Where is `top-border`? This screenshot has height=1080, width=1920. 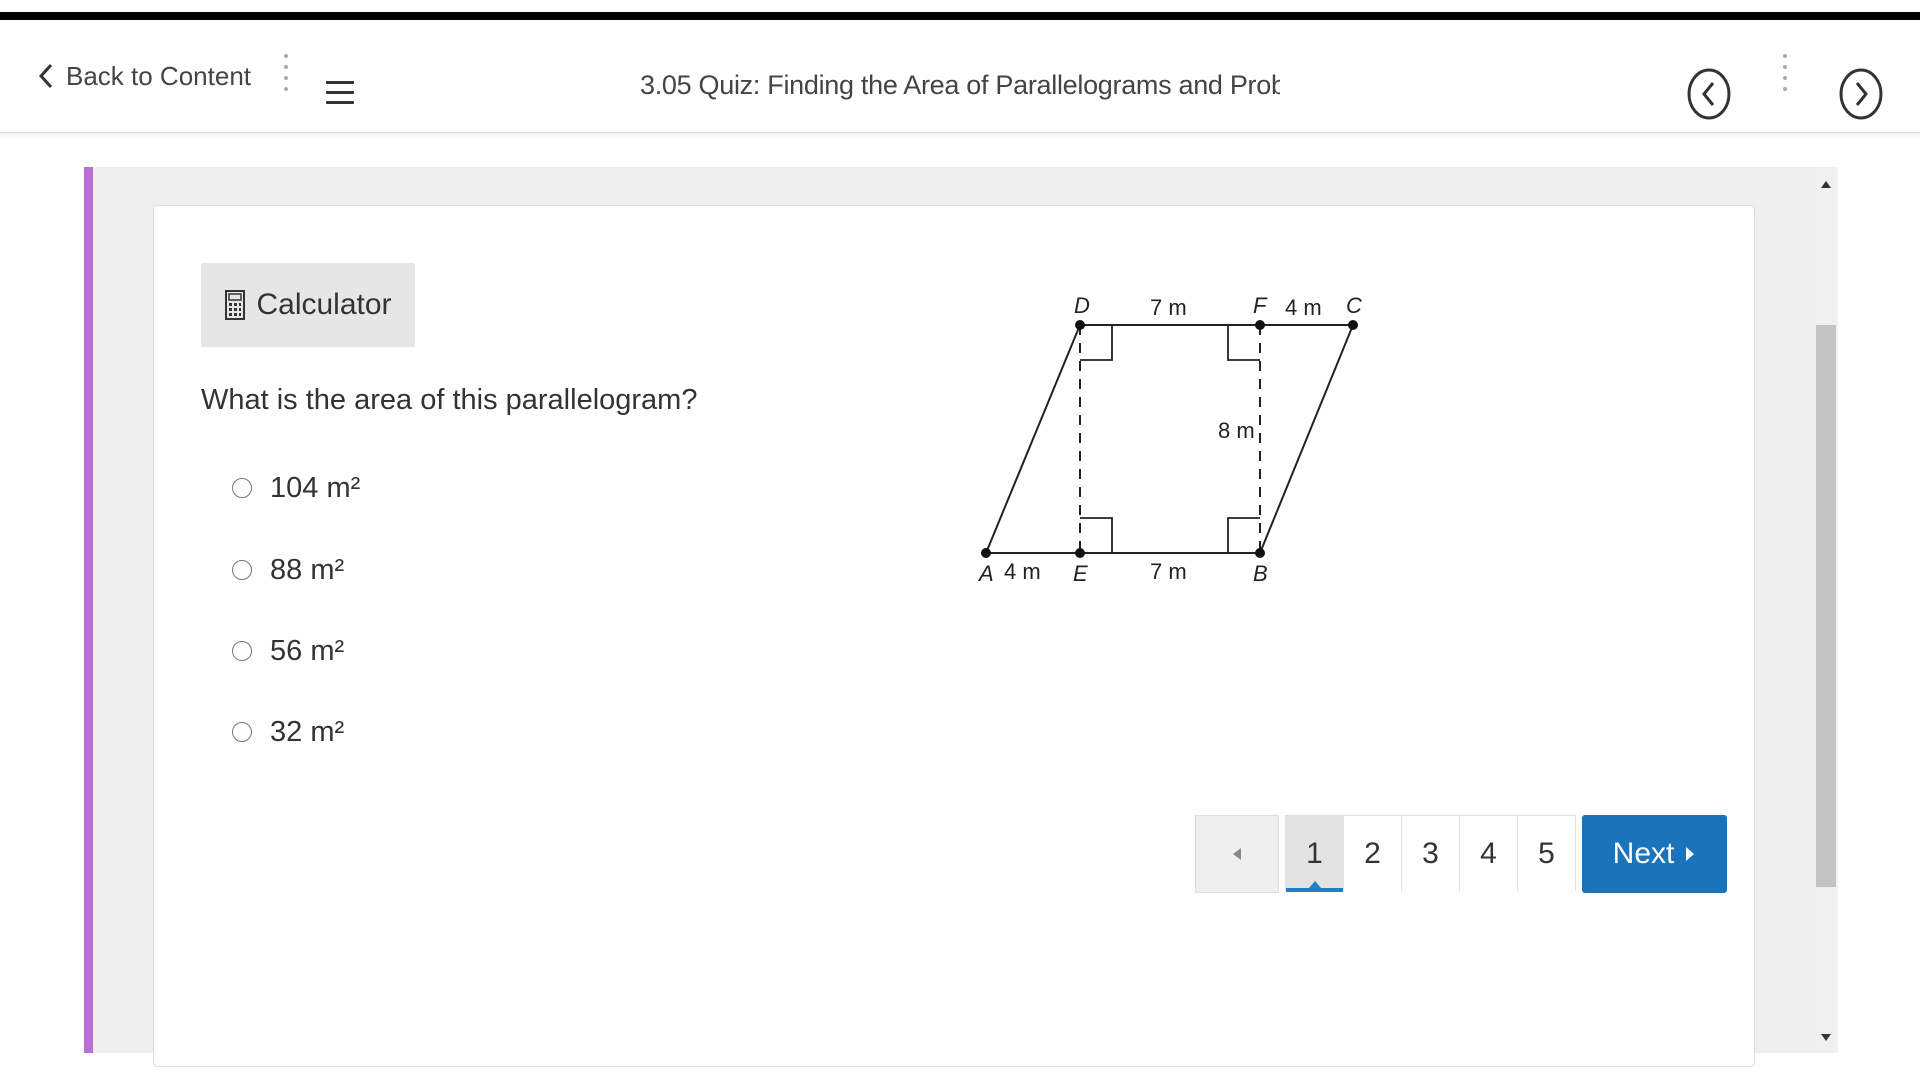
top-border is located at coordinates (960, 16).